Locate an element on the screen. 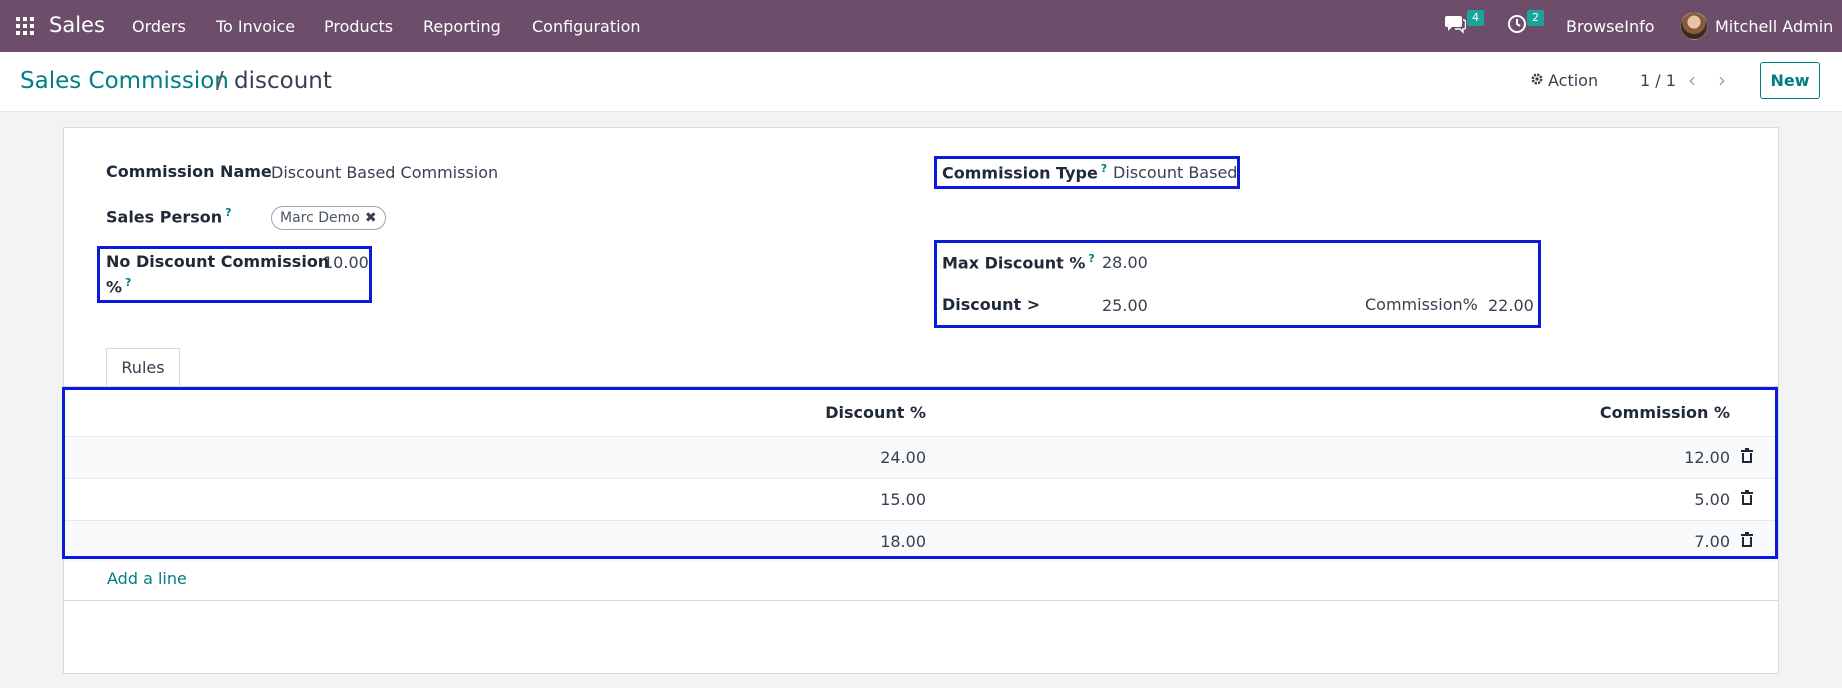  remove-tag-icon: ✖ is located at coordinates (371, 218).